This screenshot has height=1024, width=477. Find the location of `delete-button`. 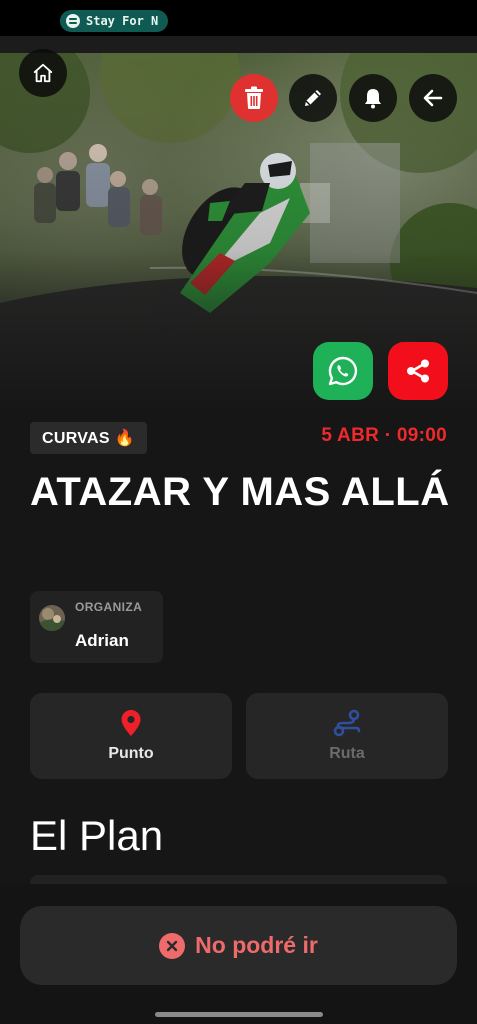

delete-button is located at coordinates (254, 98).